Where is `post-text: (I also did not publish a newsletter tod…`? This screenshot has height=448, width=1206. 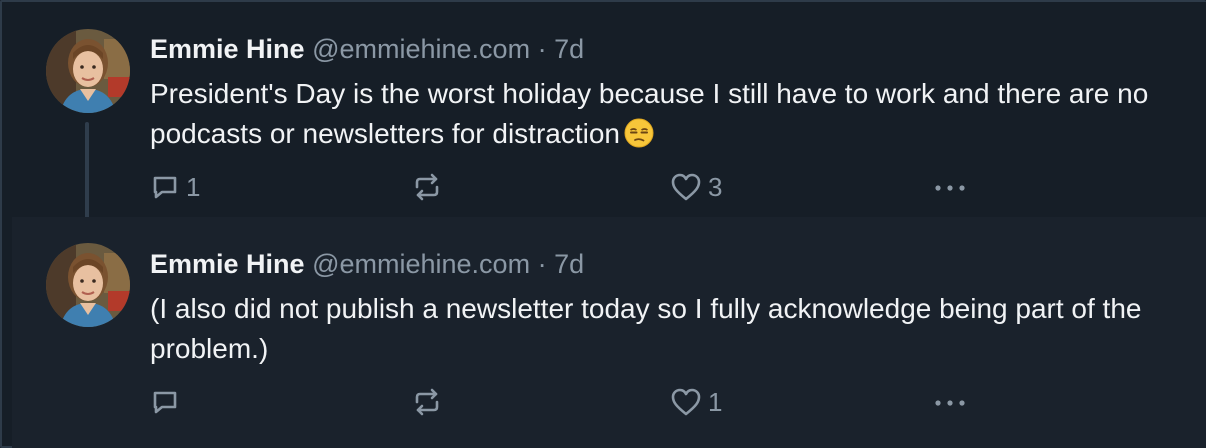
post-text: (I also did not publish a newsletter tod… is located at coordinates (646, 328).